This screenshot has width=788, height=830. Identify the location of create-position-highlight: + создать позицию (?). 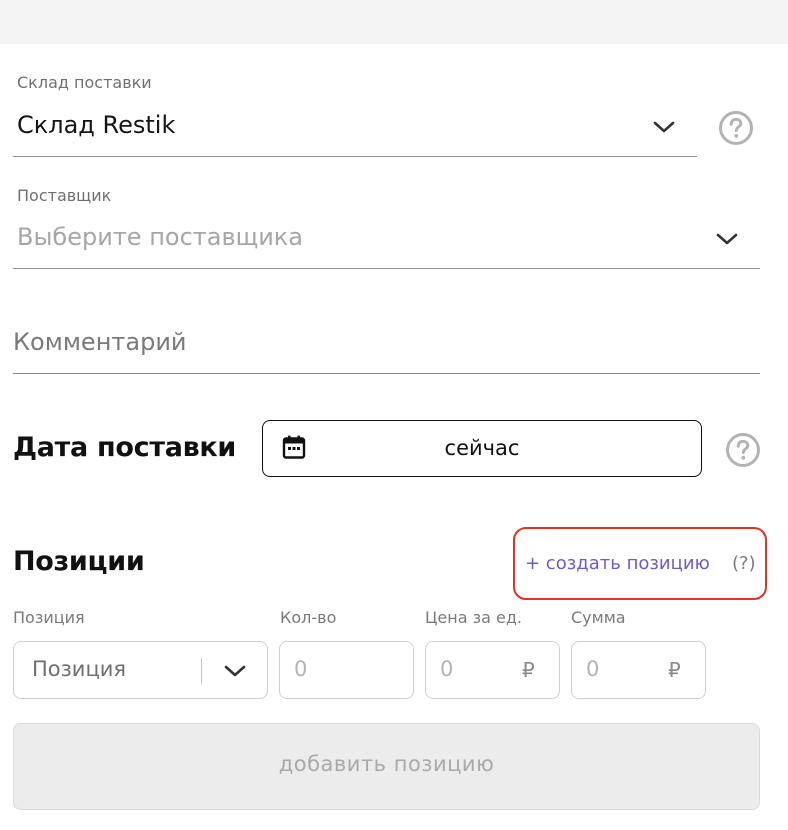
(640, 563).